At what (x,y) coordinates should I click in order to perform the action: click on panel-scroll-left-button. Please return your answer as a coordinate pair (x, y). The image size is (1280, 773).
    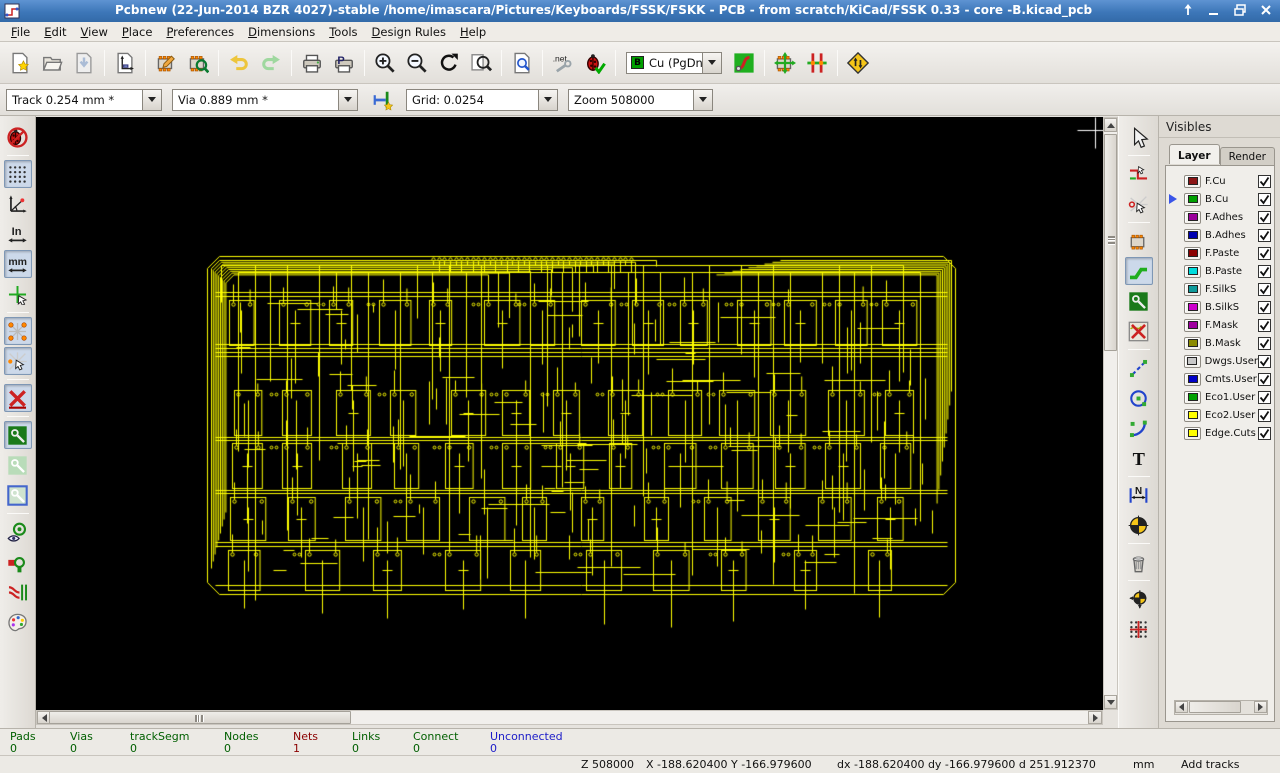
    Looking at the image, I should click on (1181, 707).